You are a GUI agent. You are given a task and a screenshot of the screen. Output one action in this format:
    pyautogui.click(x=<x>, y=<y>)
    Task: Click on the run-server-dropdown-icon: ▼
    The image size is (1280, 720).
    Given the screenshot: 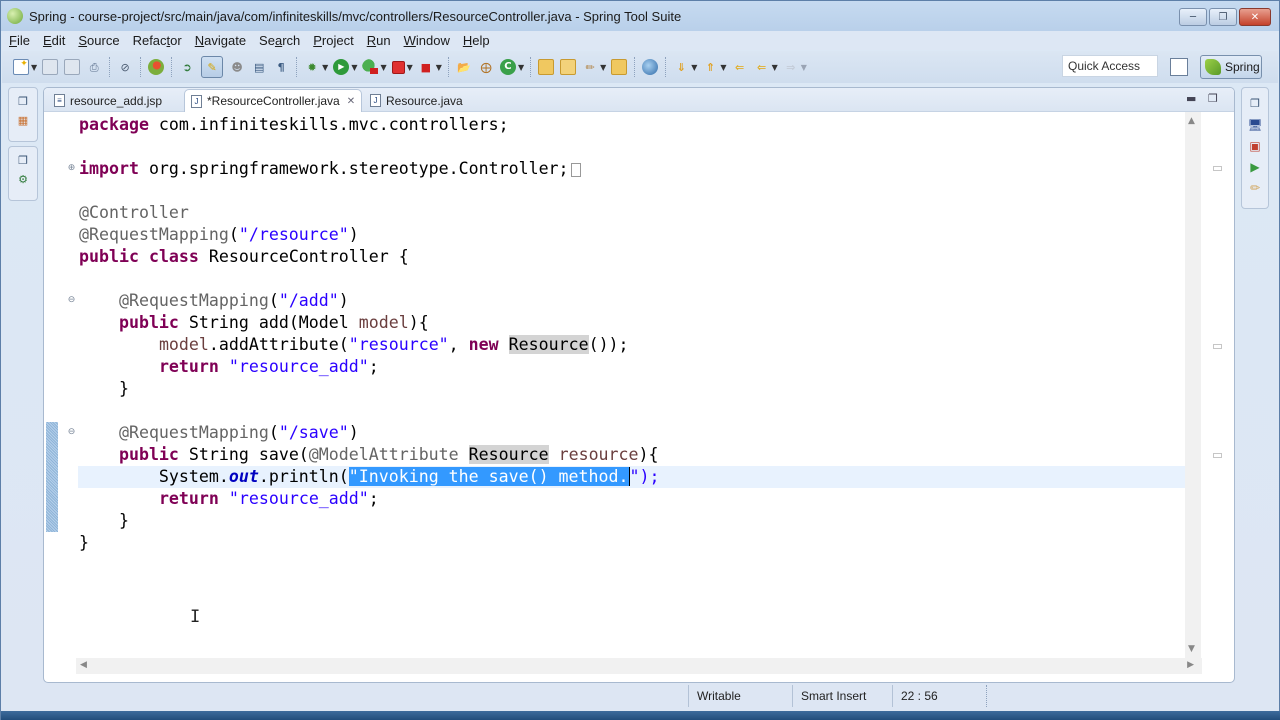 What is the action you would take?
    pyautogui.click(x=383, y=67)
    